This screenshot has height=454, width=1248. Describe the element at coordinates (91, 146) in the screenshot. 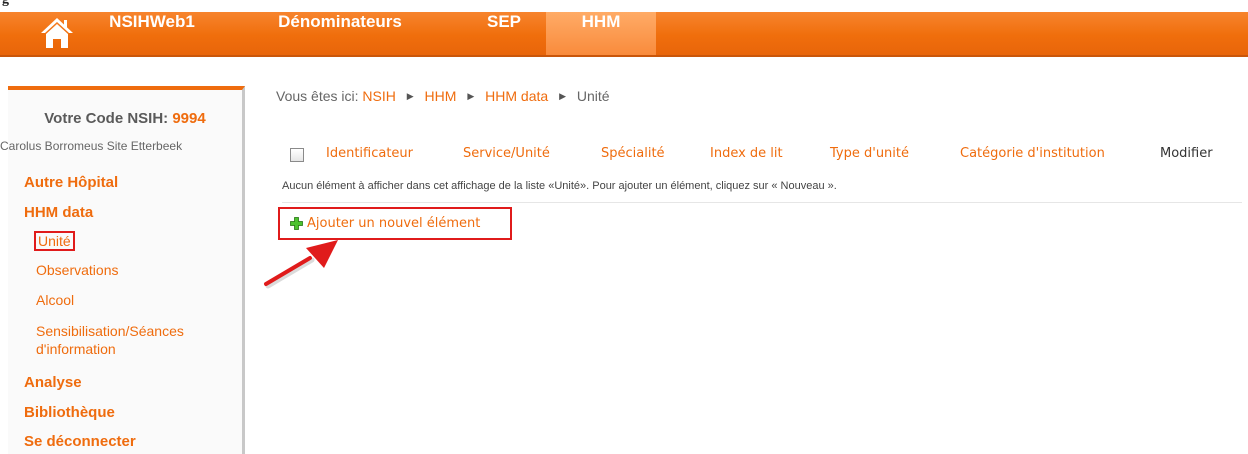

I see `site-name: Carolus Borromeus Site Etterbeek` at that location.